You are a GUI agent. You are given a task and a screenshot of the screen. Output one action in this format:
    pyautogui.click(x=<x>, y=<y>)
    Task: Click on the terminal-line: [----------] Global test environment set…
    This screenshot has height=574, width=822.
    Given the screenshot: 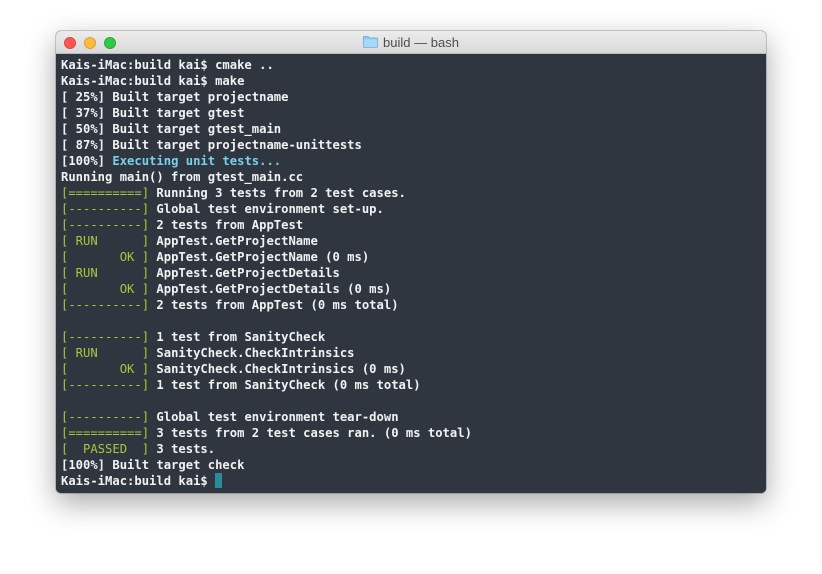 What is the action you would take?
    pyautogui.click(x=413, y=209)
    